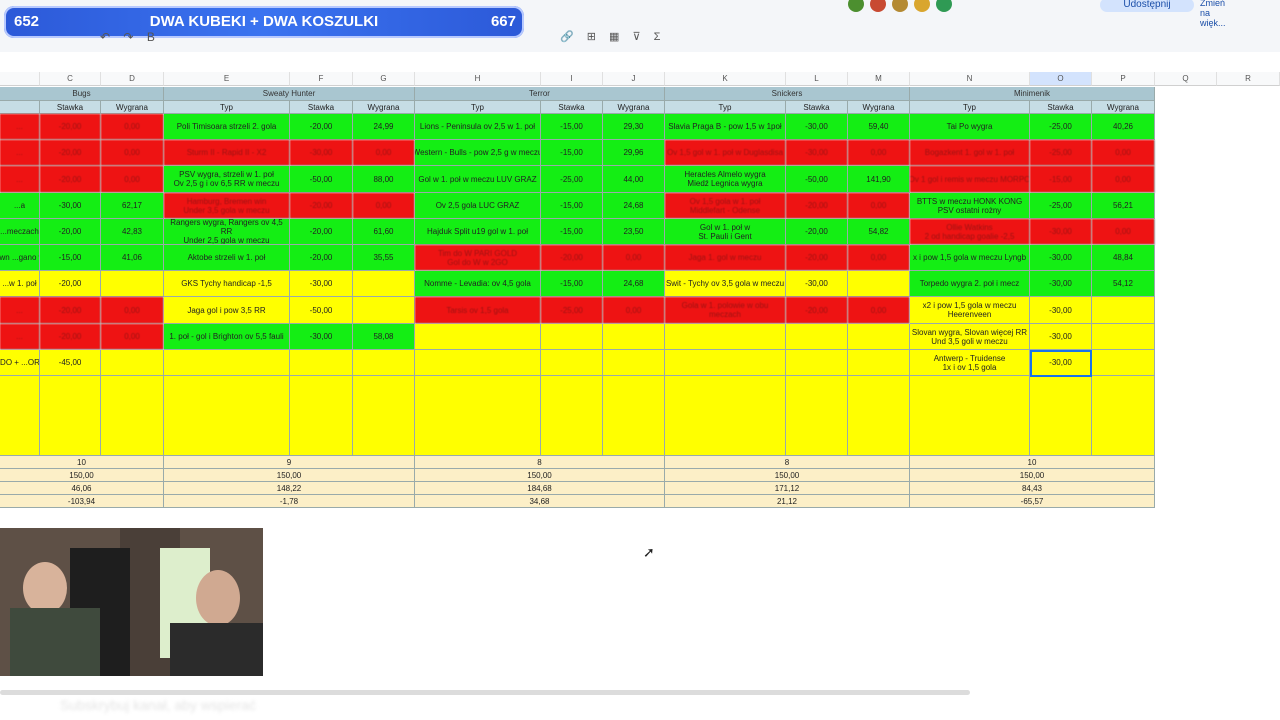  Describe the element at coordinates (970, 79) in the screenshot. I see `column-header-n: N` at that location.